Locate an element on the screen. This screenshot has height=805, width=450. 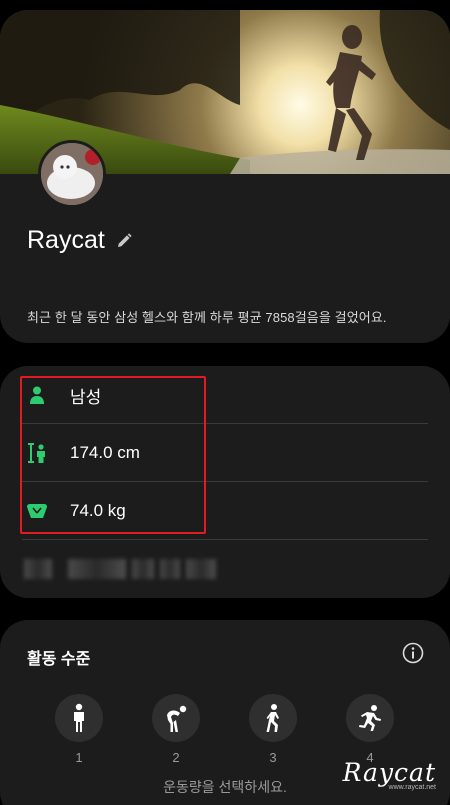
watermark-brand: Raycat is located at coordinates (389, 772).